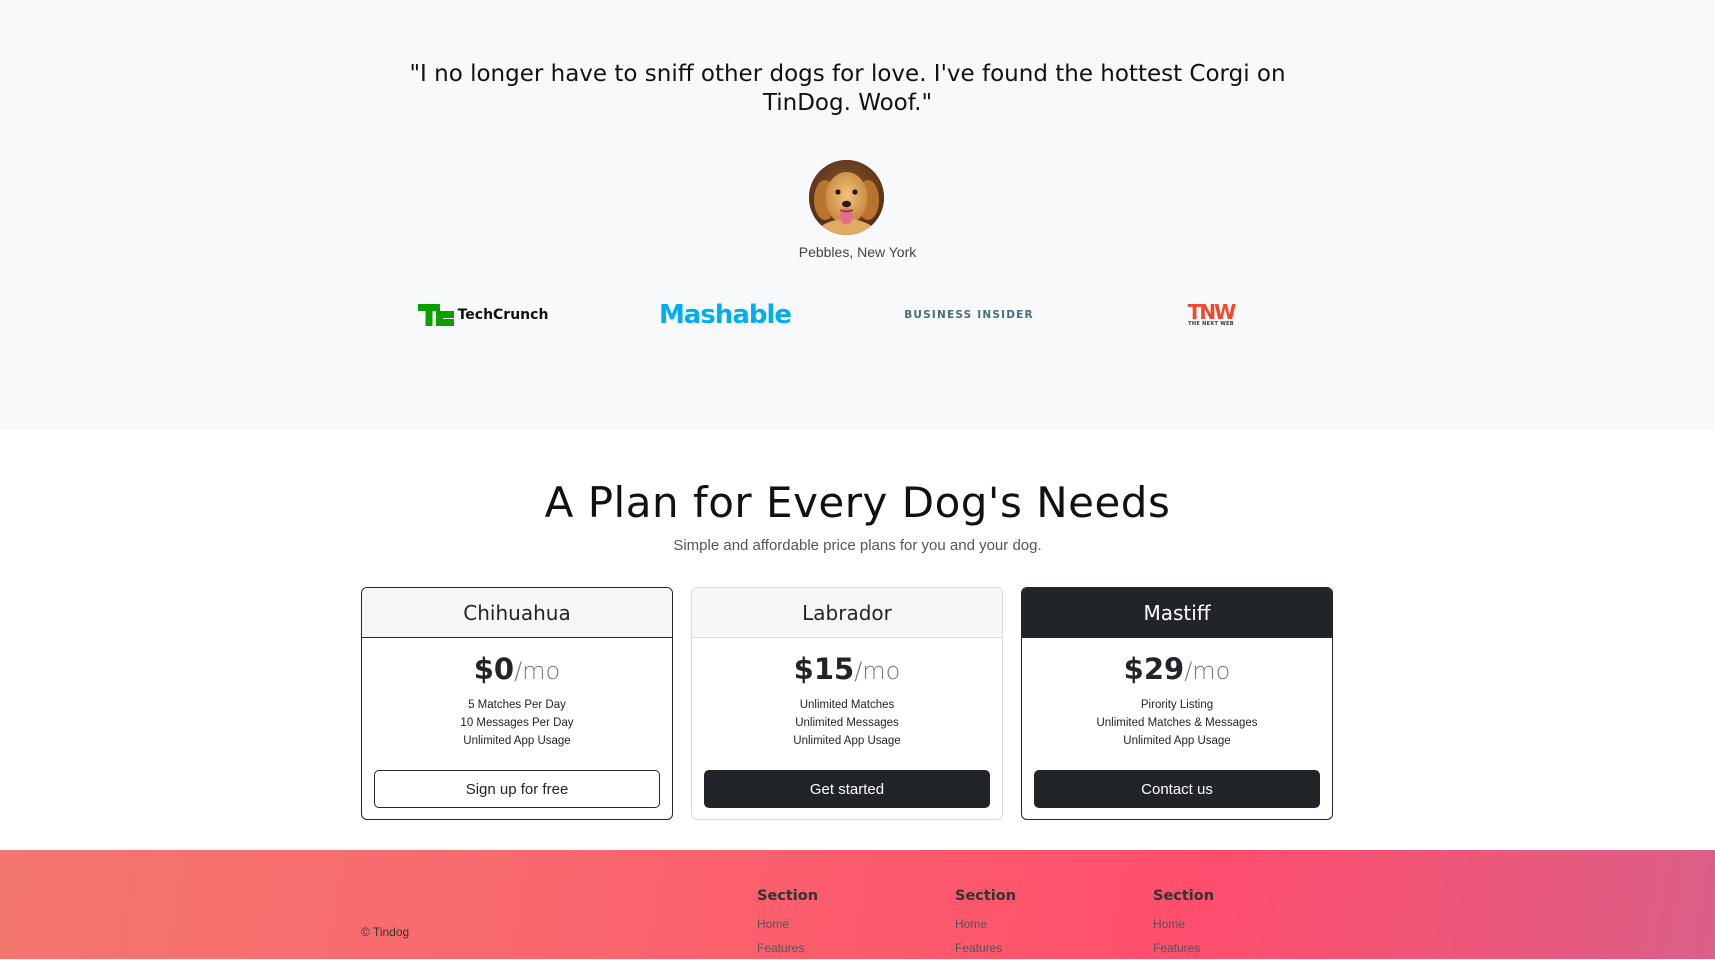  Describe the element at coordinates (857, 502) in the screenshot. I see `pricing-title: A Plan for Every Dog's Needs` at that location.